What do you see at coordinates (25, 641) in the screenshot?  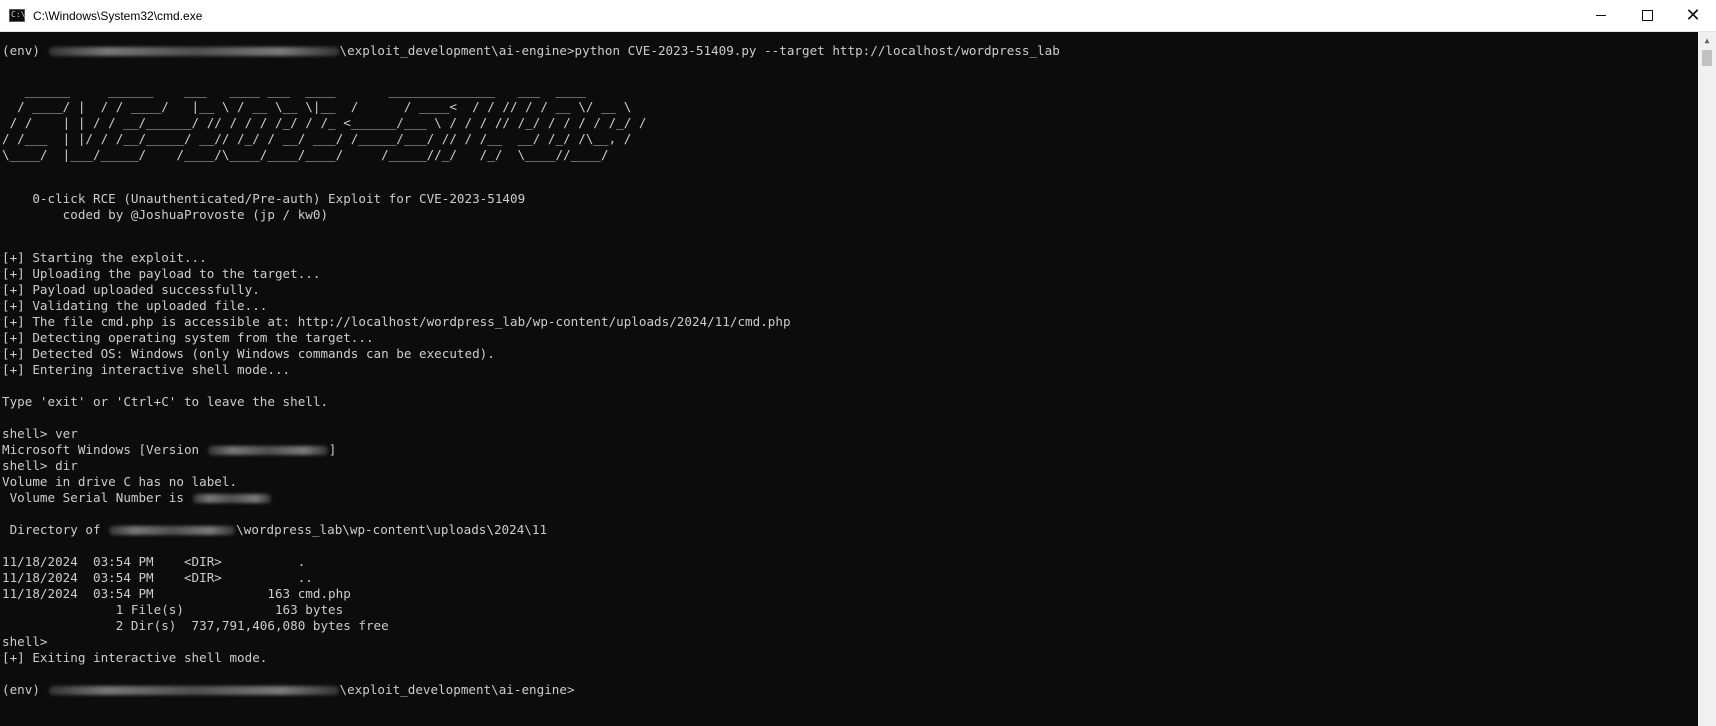 I see `shell-prompt: shell>` at bounding box center [25, 641].